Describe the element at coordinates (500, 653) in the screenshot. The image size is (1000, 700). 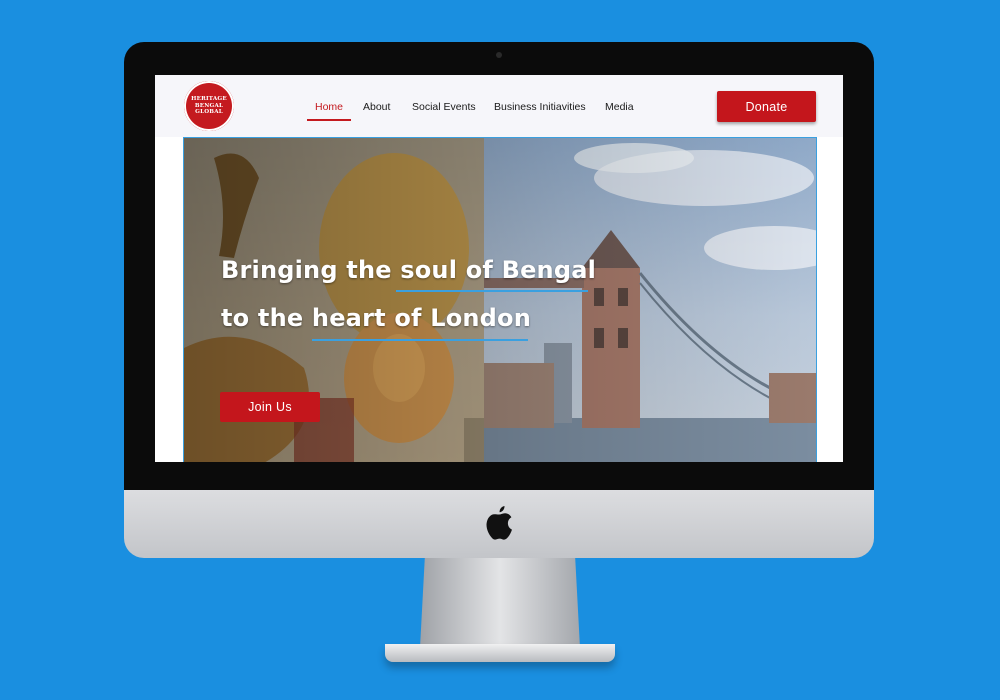
I see `monitor-base` at that location.